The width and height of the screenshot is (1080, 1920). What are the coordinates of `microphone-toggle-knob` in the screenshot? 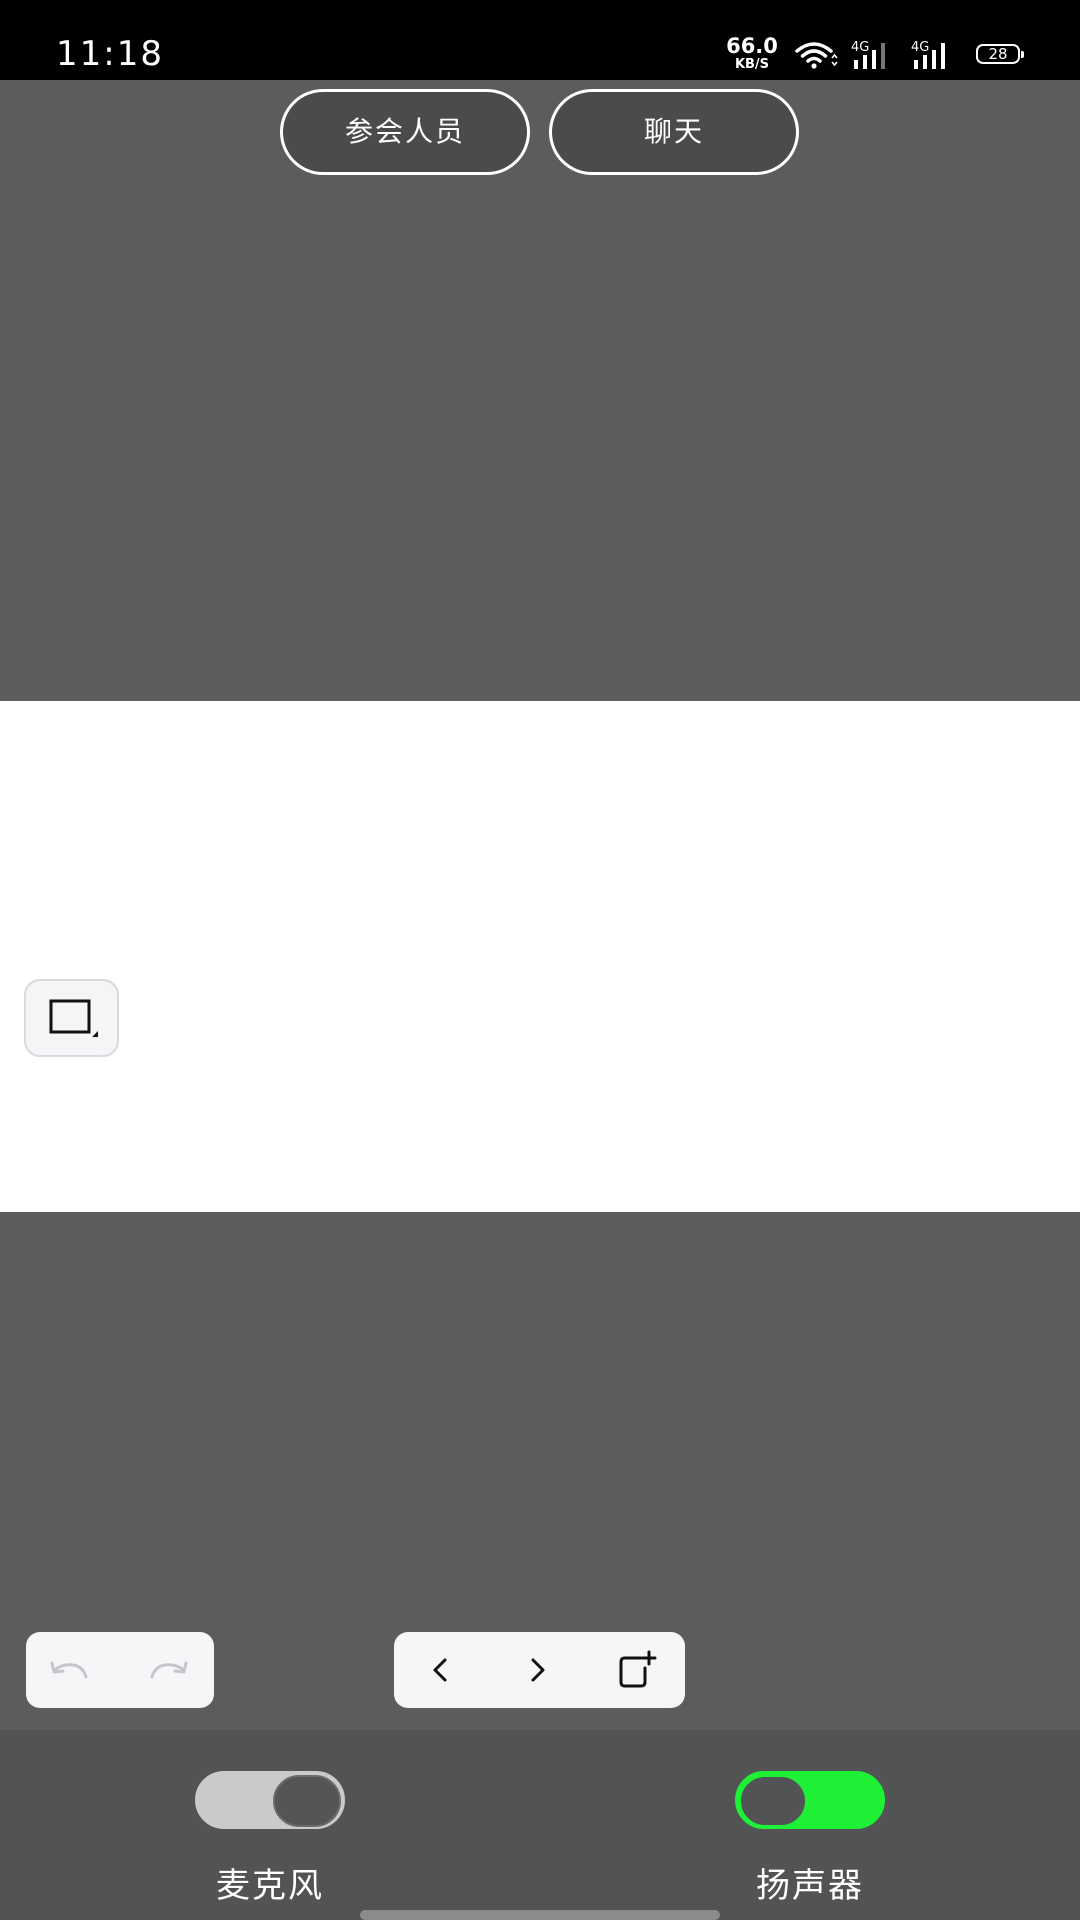 It's located at (307, 1801).